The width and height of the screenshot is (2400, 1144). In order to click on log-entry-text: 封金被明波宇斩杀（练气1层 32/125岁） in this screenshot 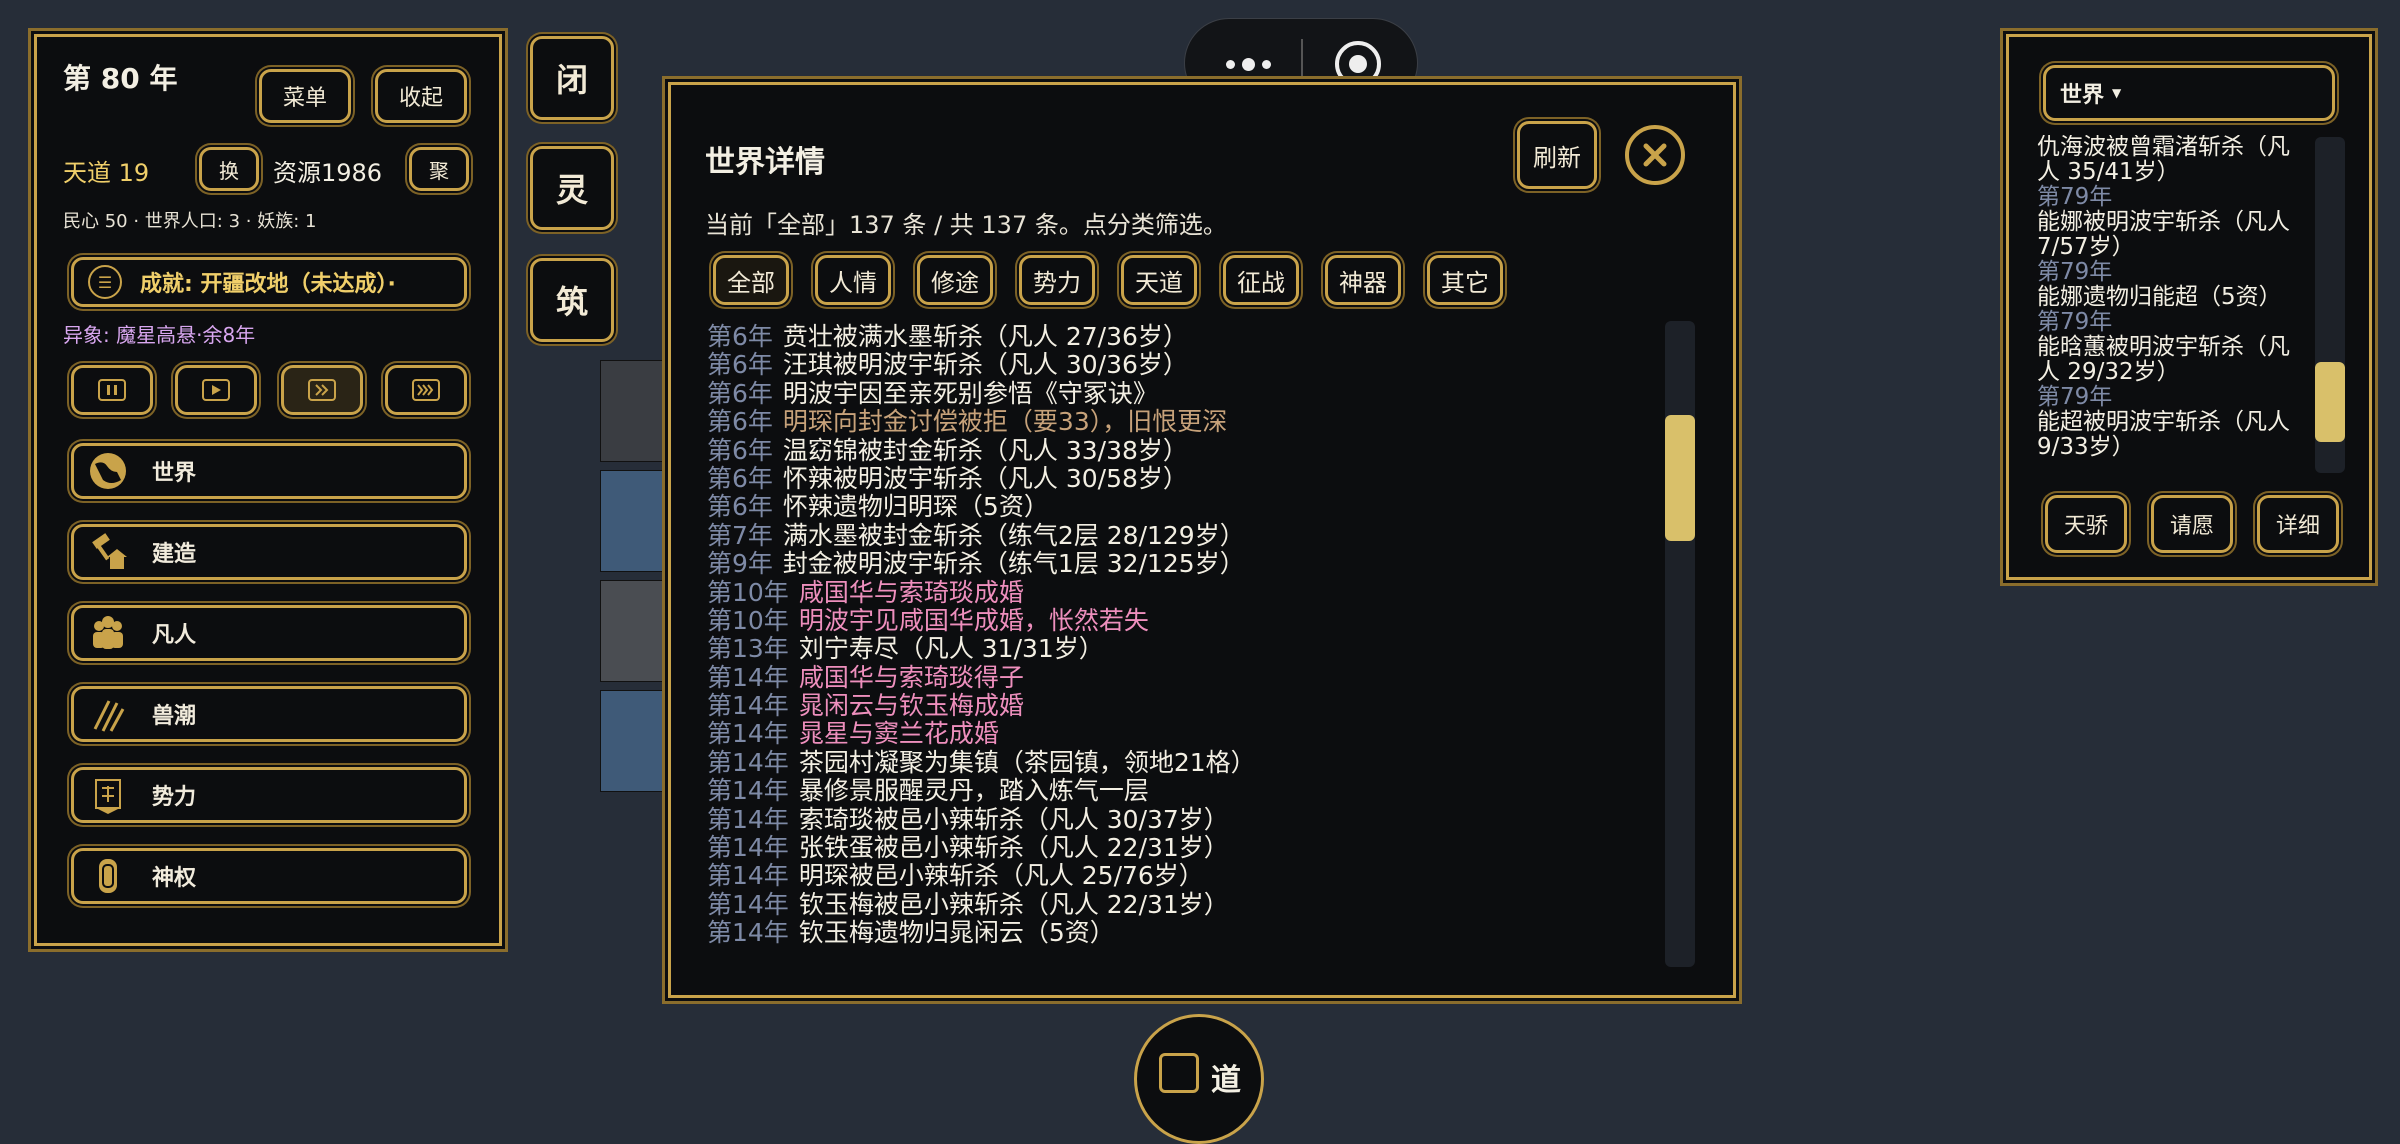, I will do `click(1013, 564)`.